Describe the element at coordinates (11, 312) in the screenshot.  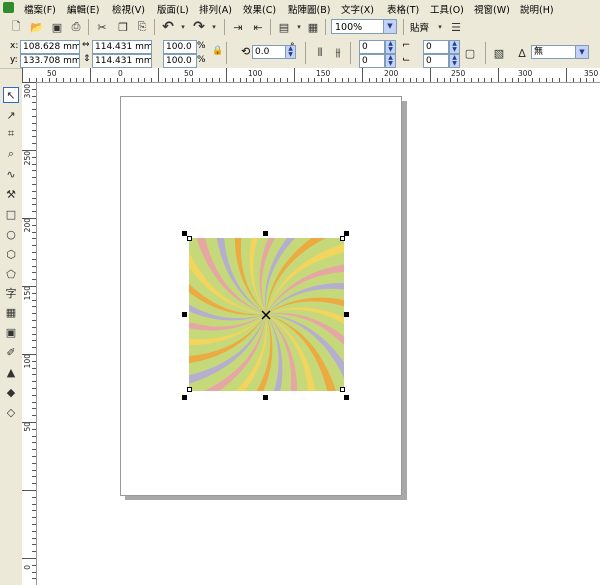
I see `table-tool-icon: ▦` at that location.